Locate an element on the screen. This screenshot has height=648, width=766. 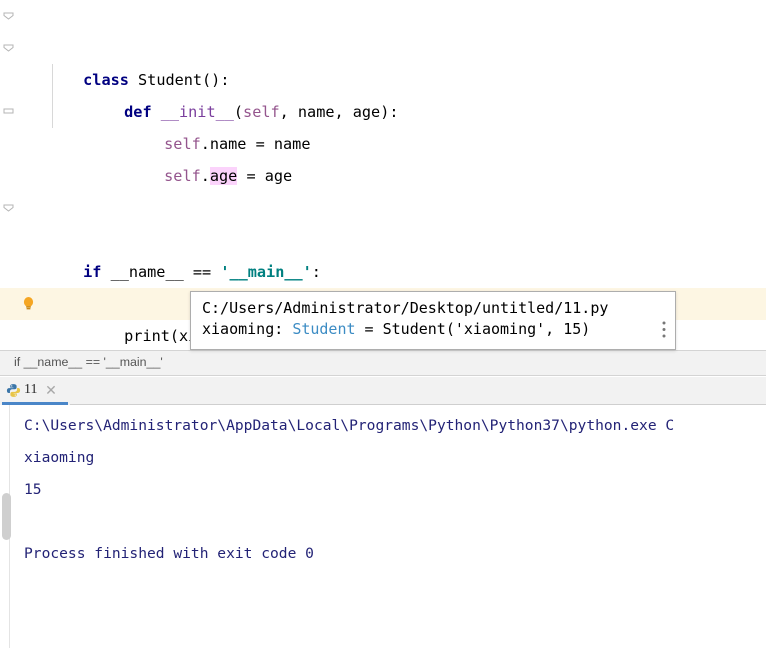
code-line-6-blank is located at coordinates (383, 176).